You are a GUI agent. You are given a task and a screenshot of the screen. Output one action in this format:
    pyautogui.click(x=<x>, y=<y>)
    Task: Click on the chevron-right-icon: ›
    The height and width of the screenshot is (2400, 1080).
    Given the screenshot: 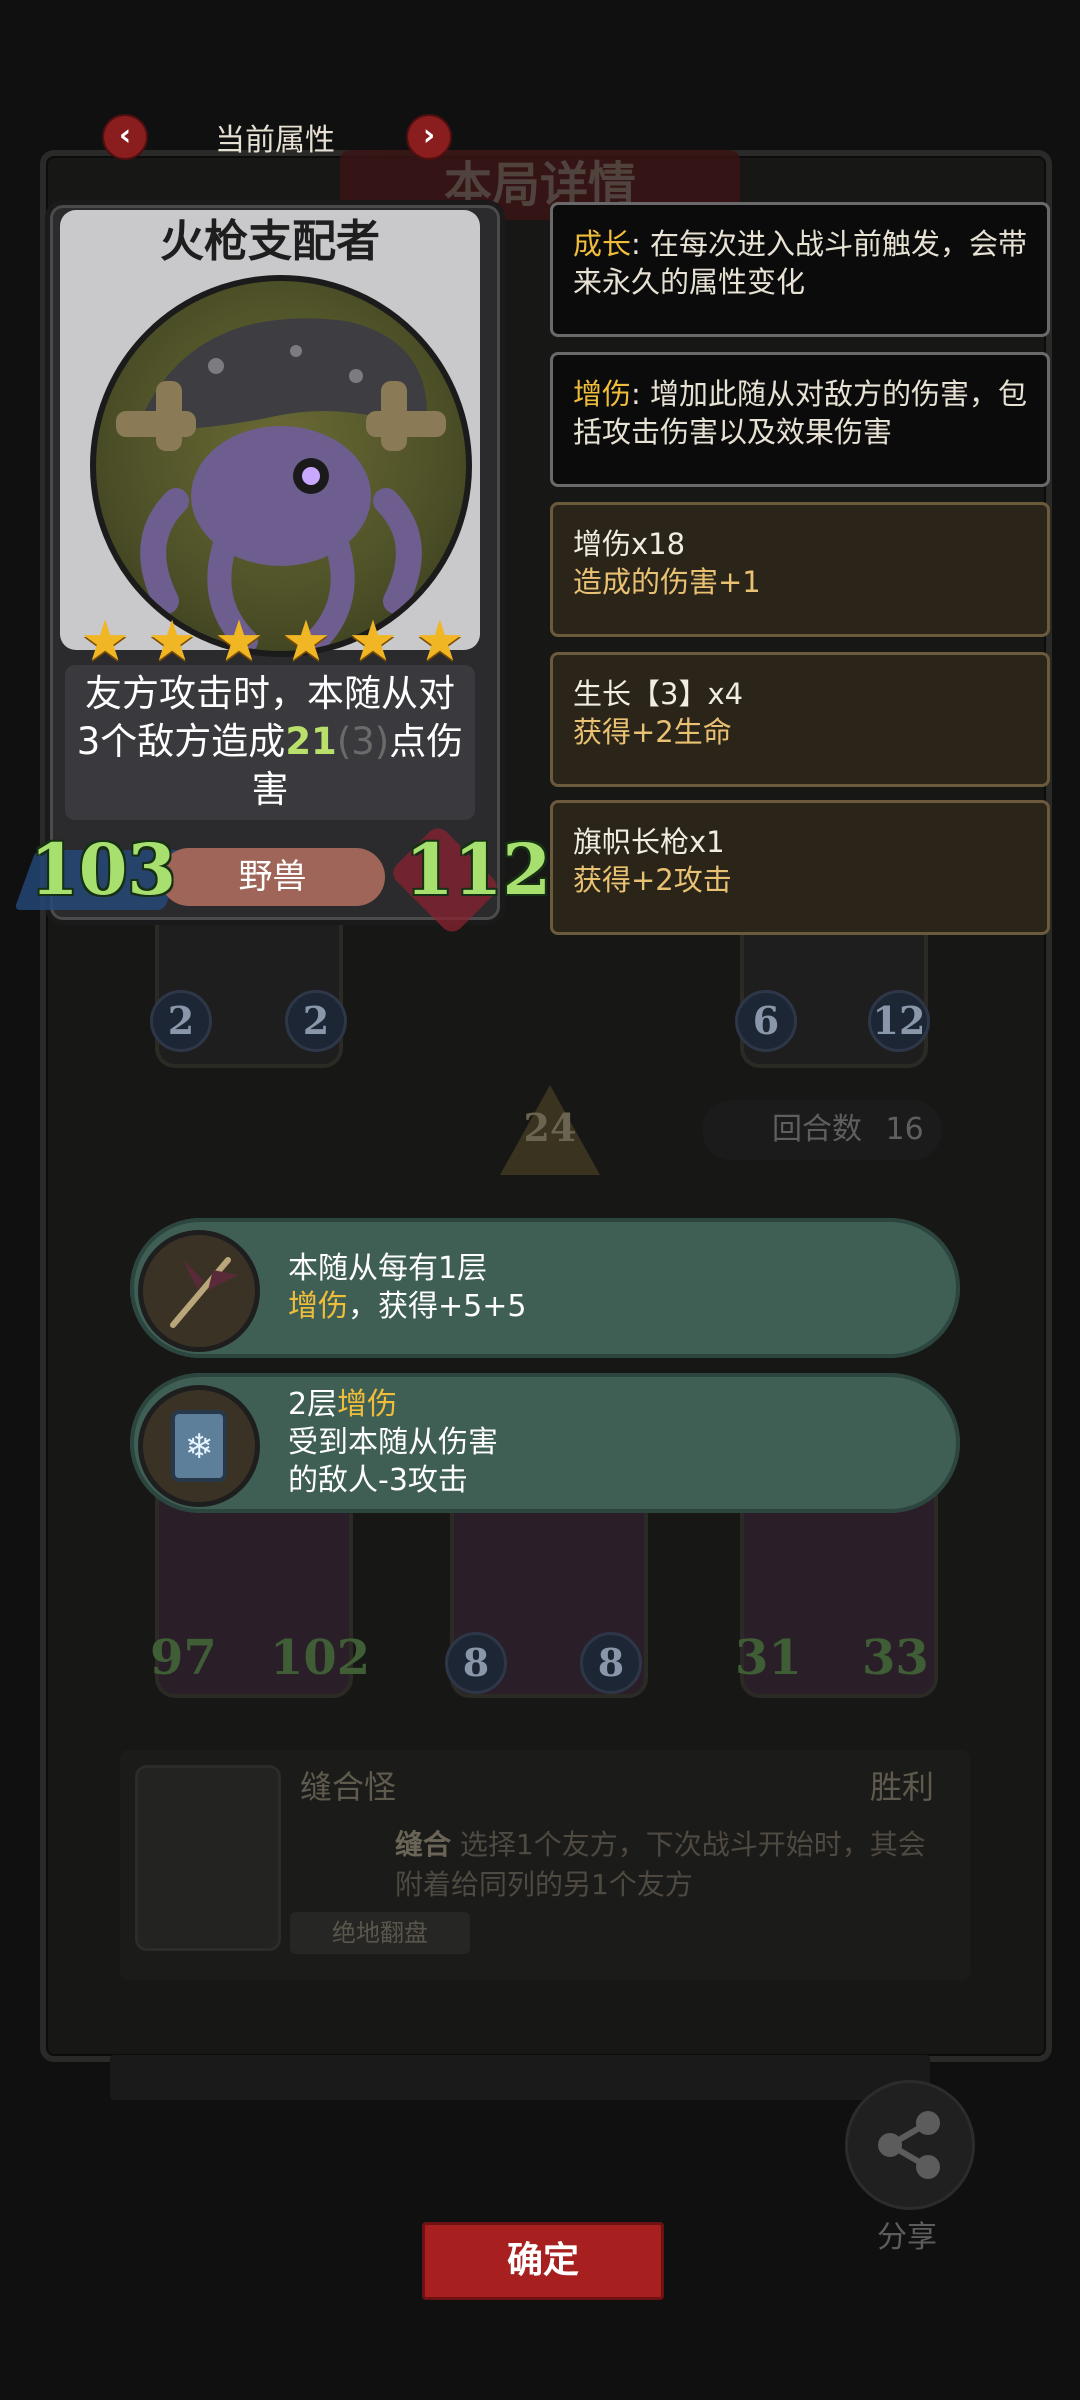 What is the action you would take?
    pyautogui.click(x=429, y=137)
    